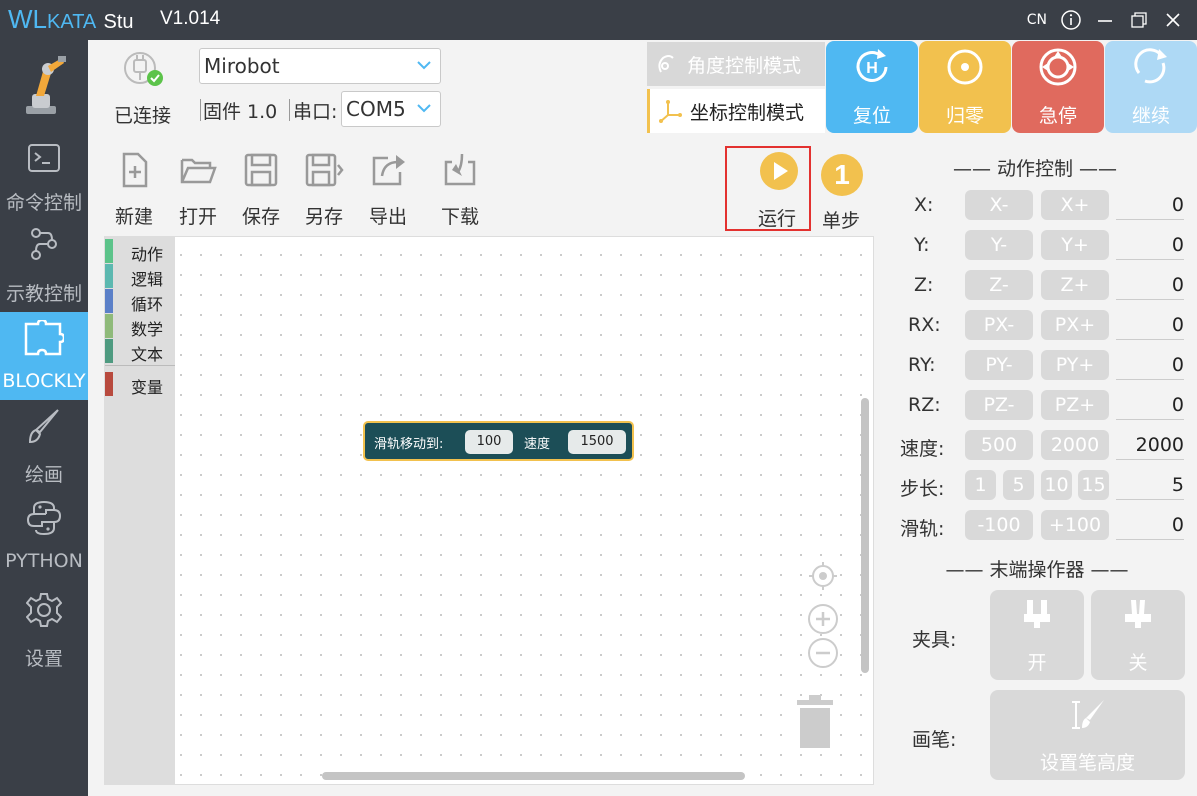 This screenshot has height=796, width=1197. Describe the element at coordinates (1150, 525) in the screenshot. I see `rail-value: 0` at that location.